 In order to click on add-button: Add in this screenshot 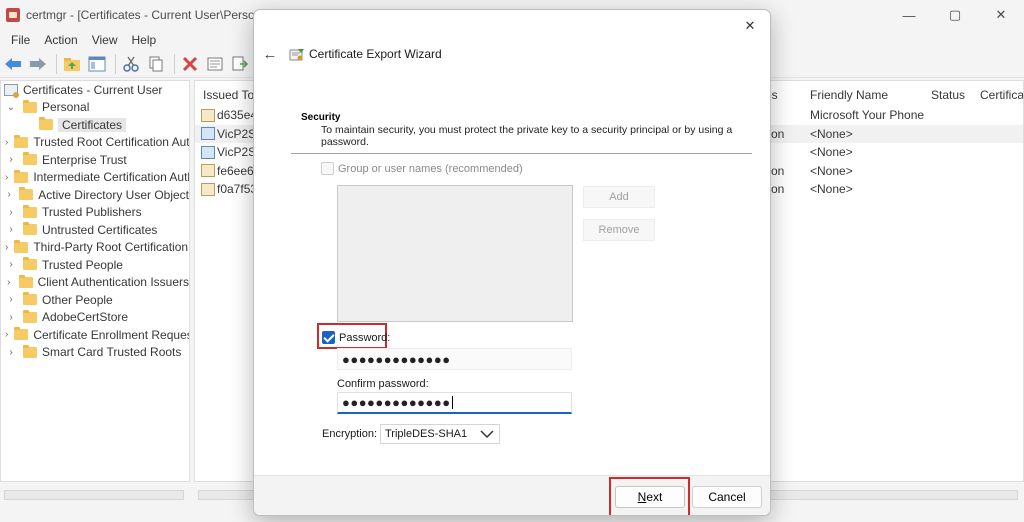, I will do `click(619, 197)`.